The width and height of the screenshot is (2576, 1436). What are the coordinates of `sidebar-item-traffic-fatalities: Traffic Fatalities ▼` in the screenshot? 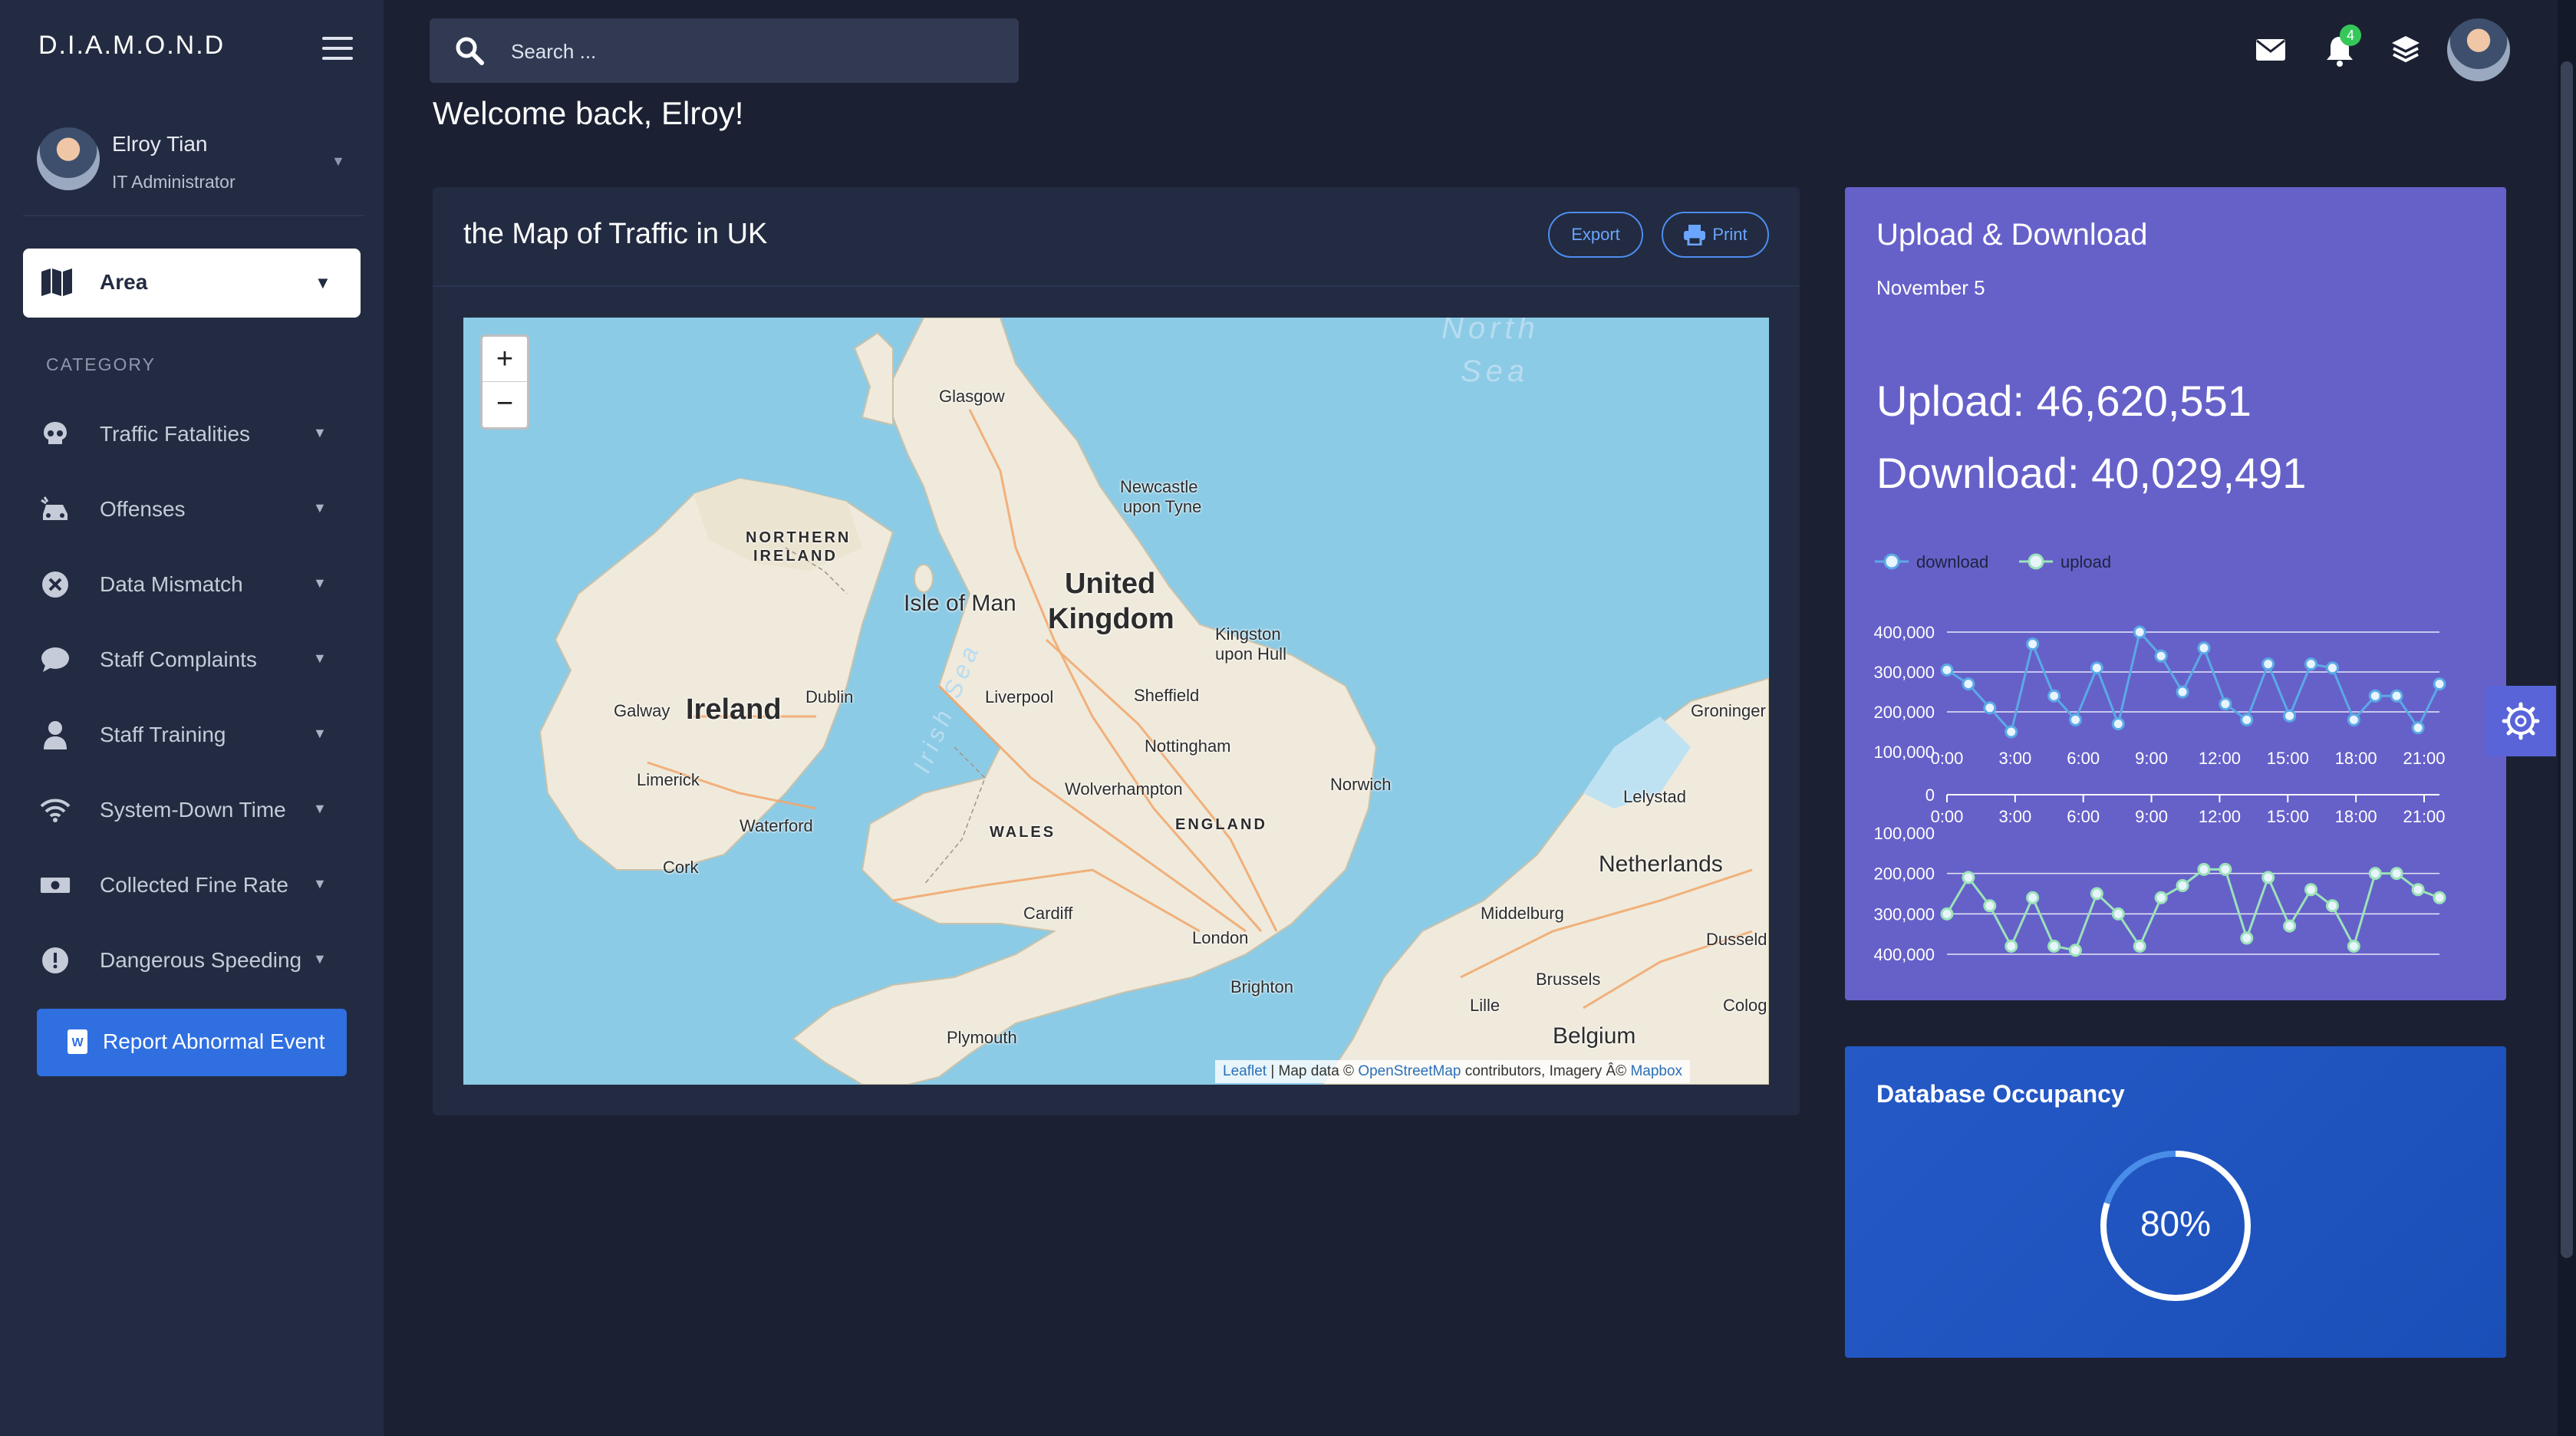 It's located at (192, 435).